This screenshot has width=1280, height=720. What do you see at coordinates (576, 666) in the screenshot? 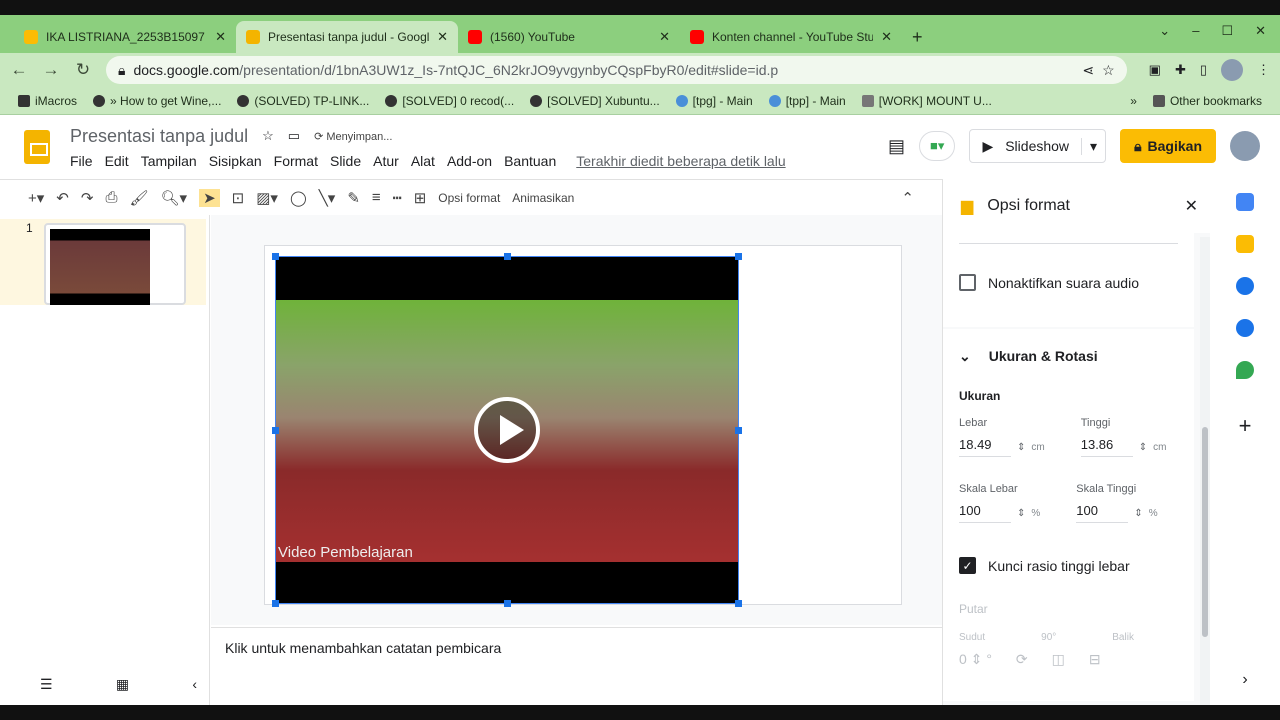
I see `speaker-notes: Klik untuk menambahkan catatan pembicara` at bounding box center [576, 666].